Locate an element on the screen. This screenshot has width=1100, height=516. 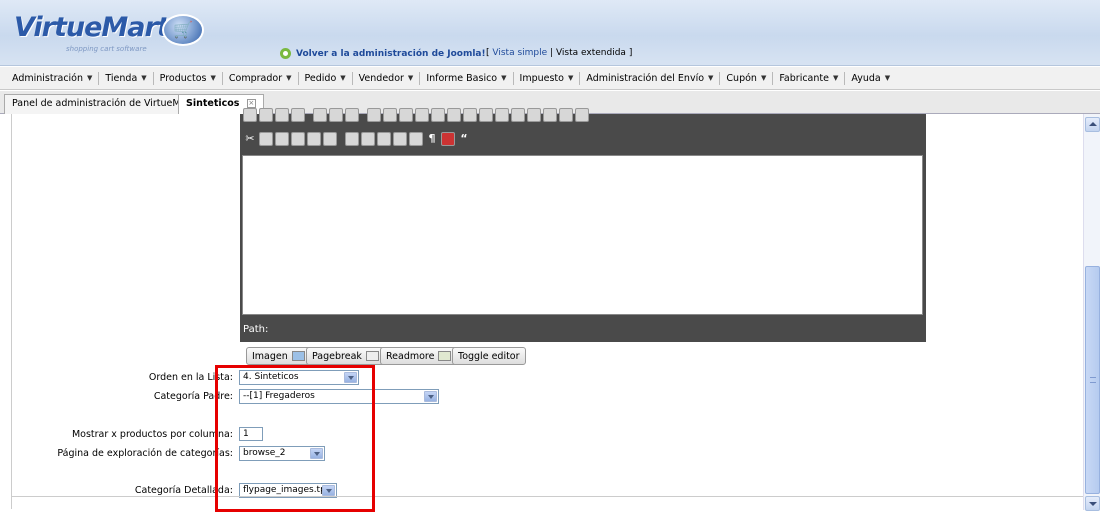
scrollbar-thumb is located at coordinates (1092, 380).